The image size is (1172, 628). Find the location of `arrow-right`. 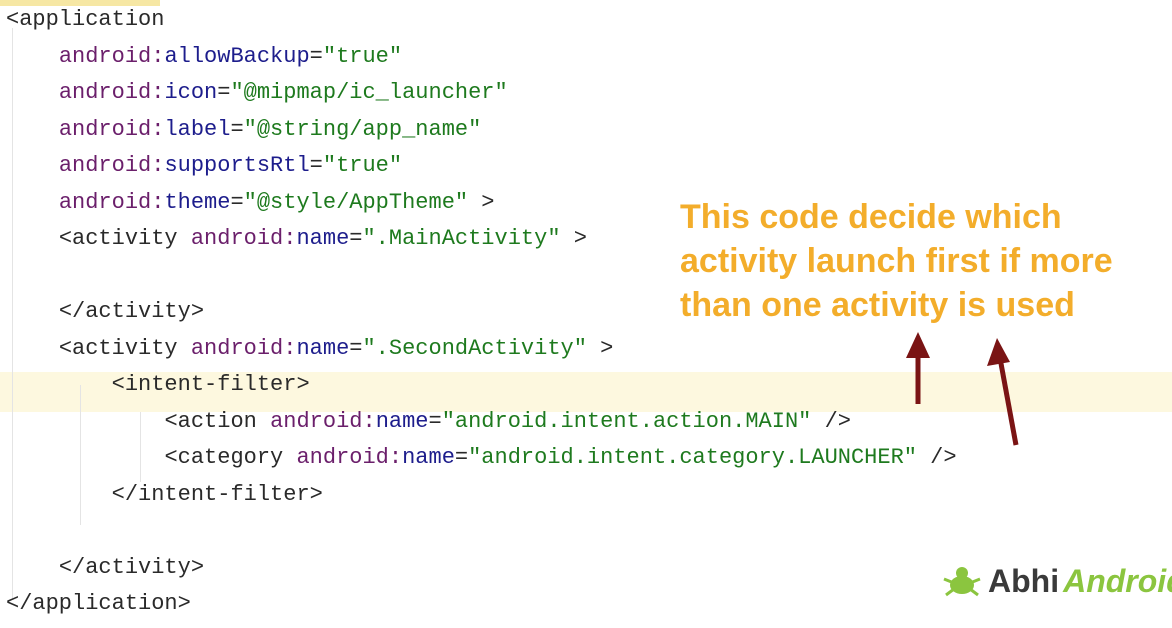

arrow-right is located at coordinates (1003, 392).